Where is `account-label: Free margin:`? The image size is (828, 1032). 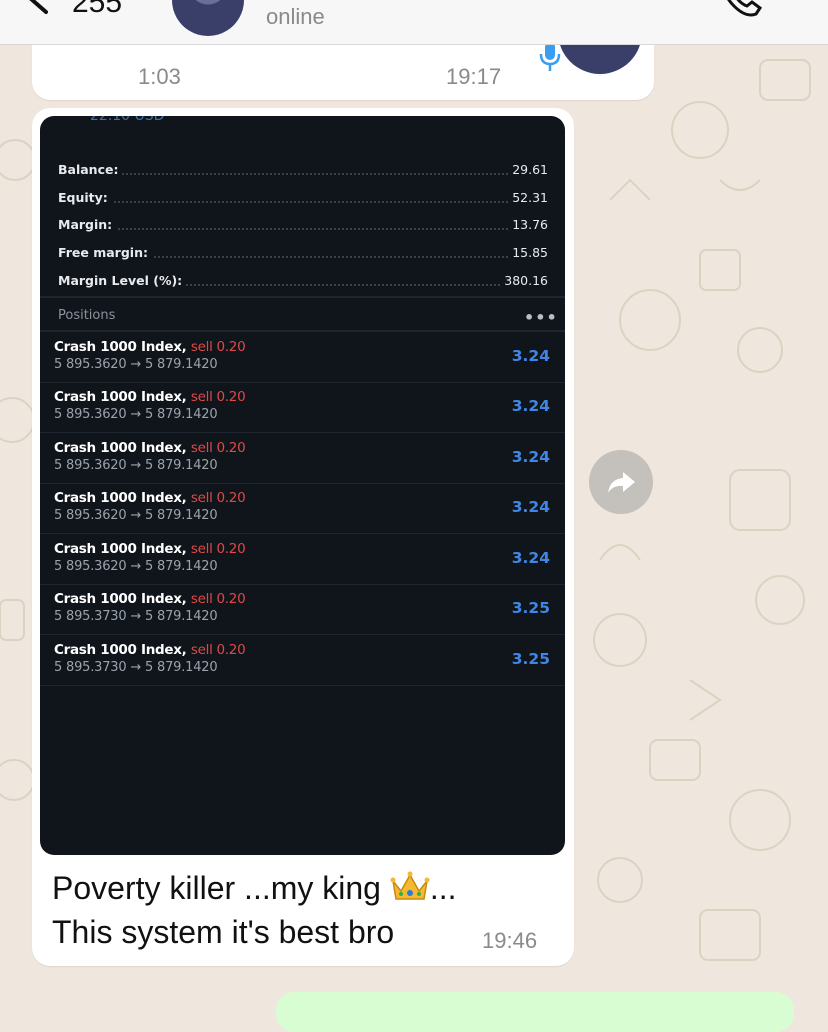
account-label: Free margin: is located at coordinates (105, 252).